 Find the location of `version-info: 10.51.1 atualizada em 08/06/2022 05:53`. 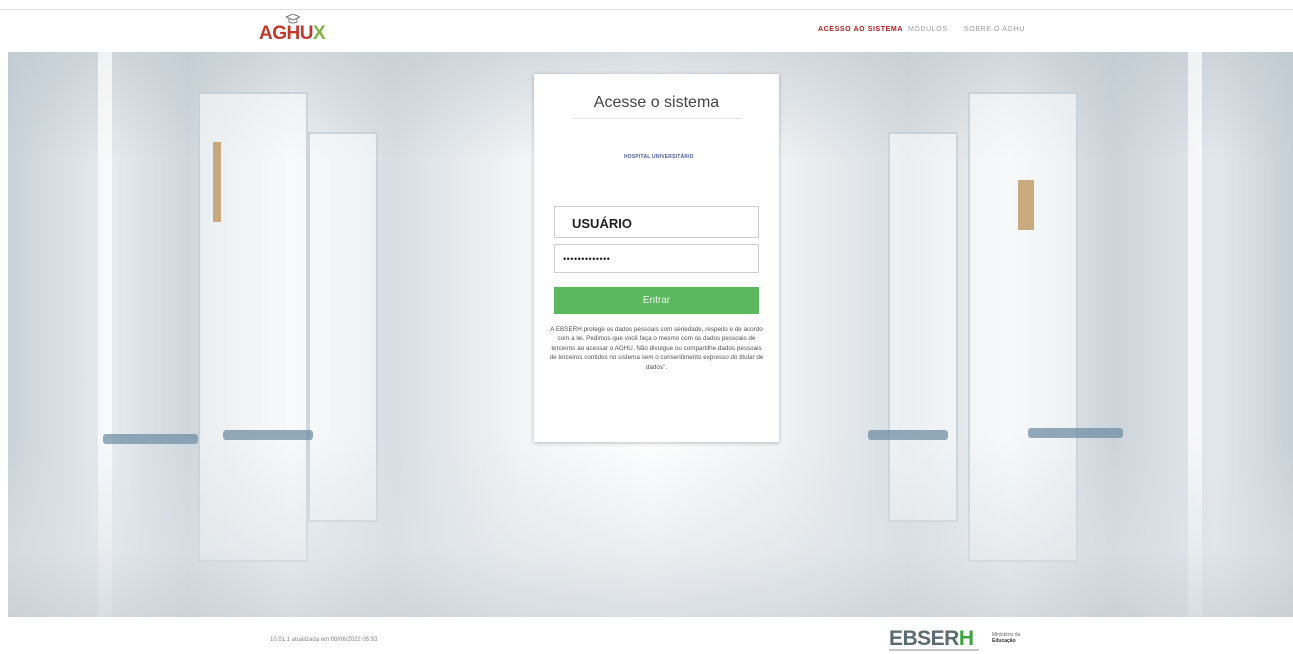

version-info: 10.51.1 atualizada em 08/06/2022 05:53 is located at coordinates (324, 640).